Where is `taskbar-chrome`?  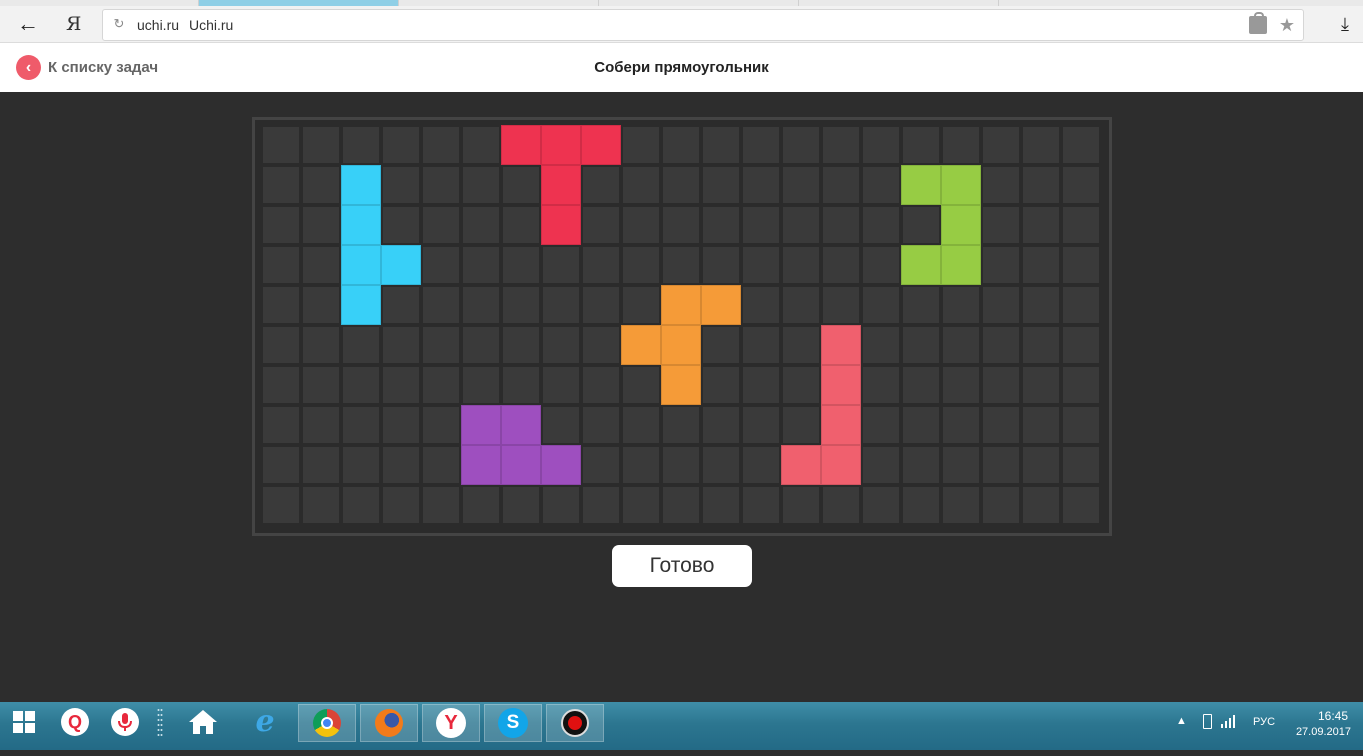
taskbar-chrome is located at coordinates (327, 723).